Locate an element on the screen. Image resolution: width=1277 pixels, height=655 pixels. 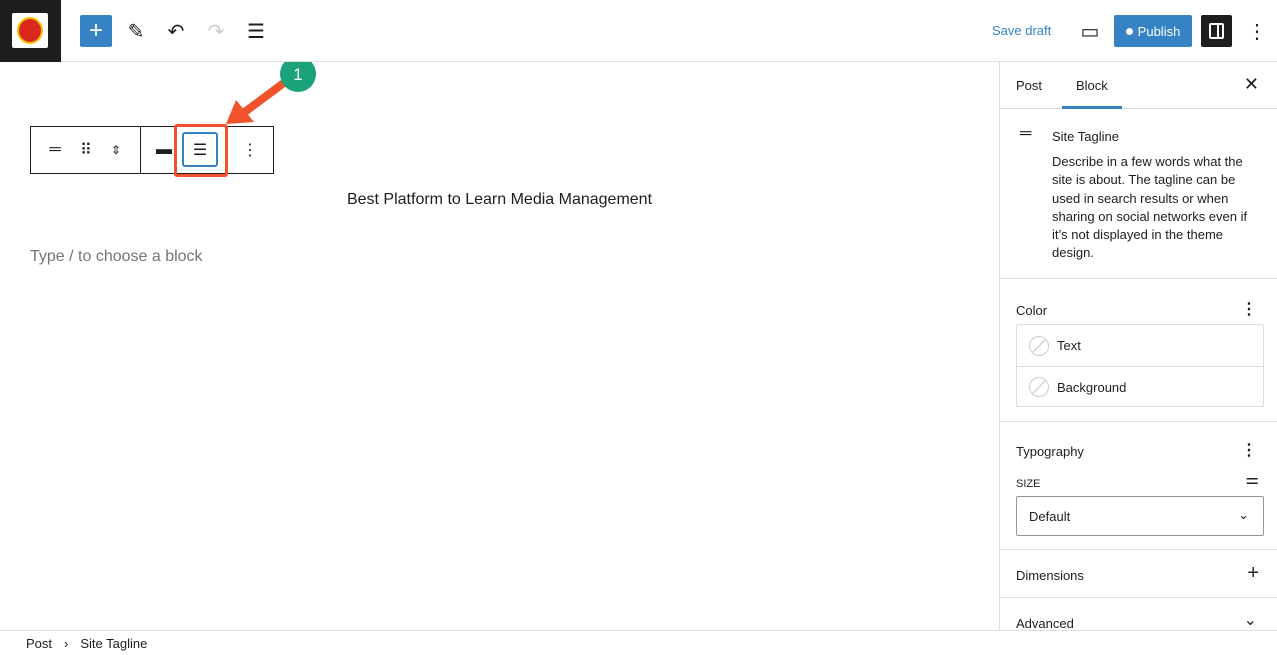
breadcrumb-site-tagline: Site Tagline is located at coordinates (113, 643).